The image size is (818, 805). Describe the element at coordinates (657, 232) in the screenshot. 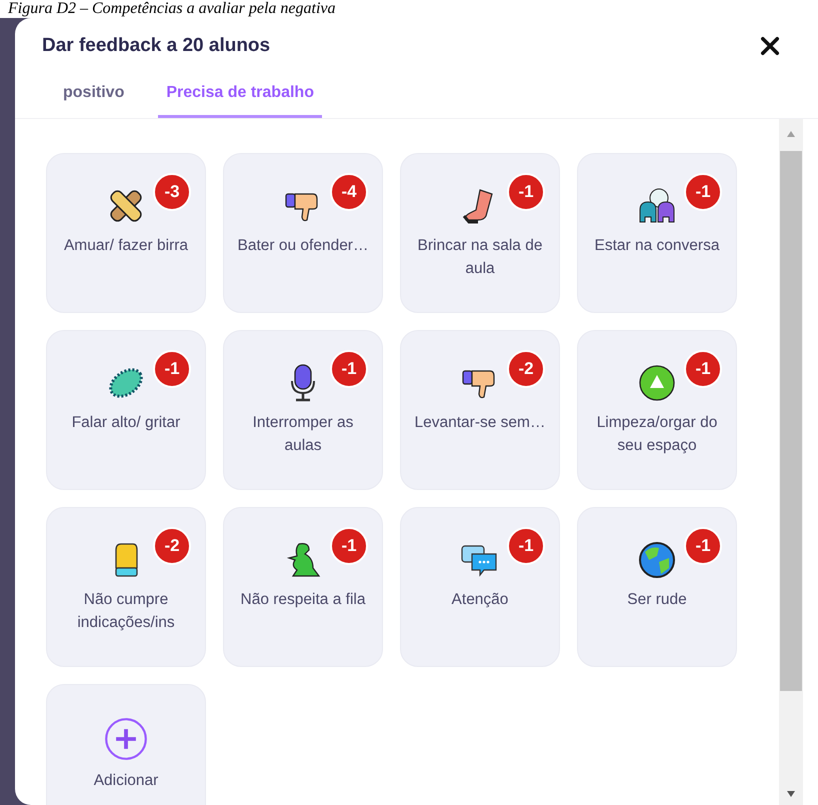

I see `behavior-button: Estar na conversa -1` at that location.